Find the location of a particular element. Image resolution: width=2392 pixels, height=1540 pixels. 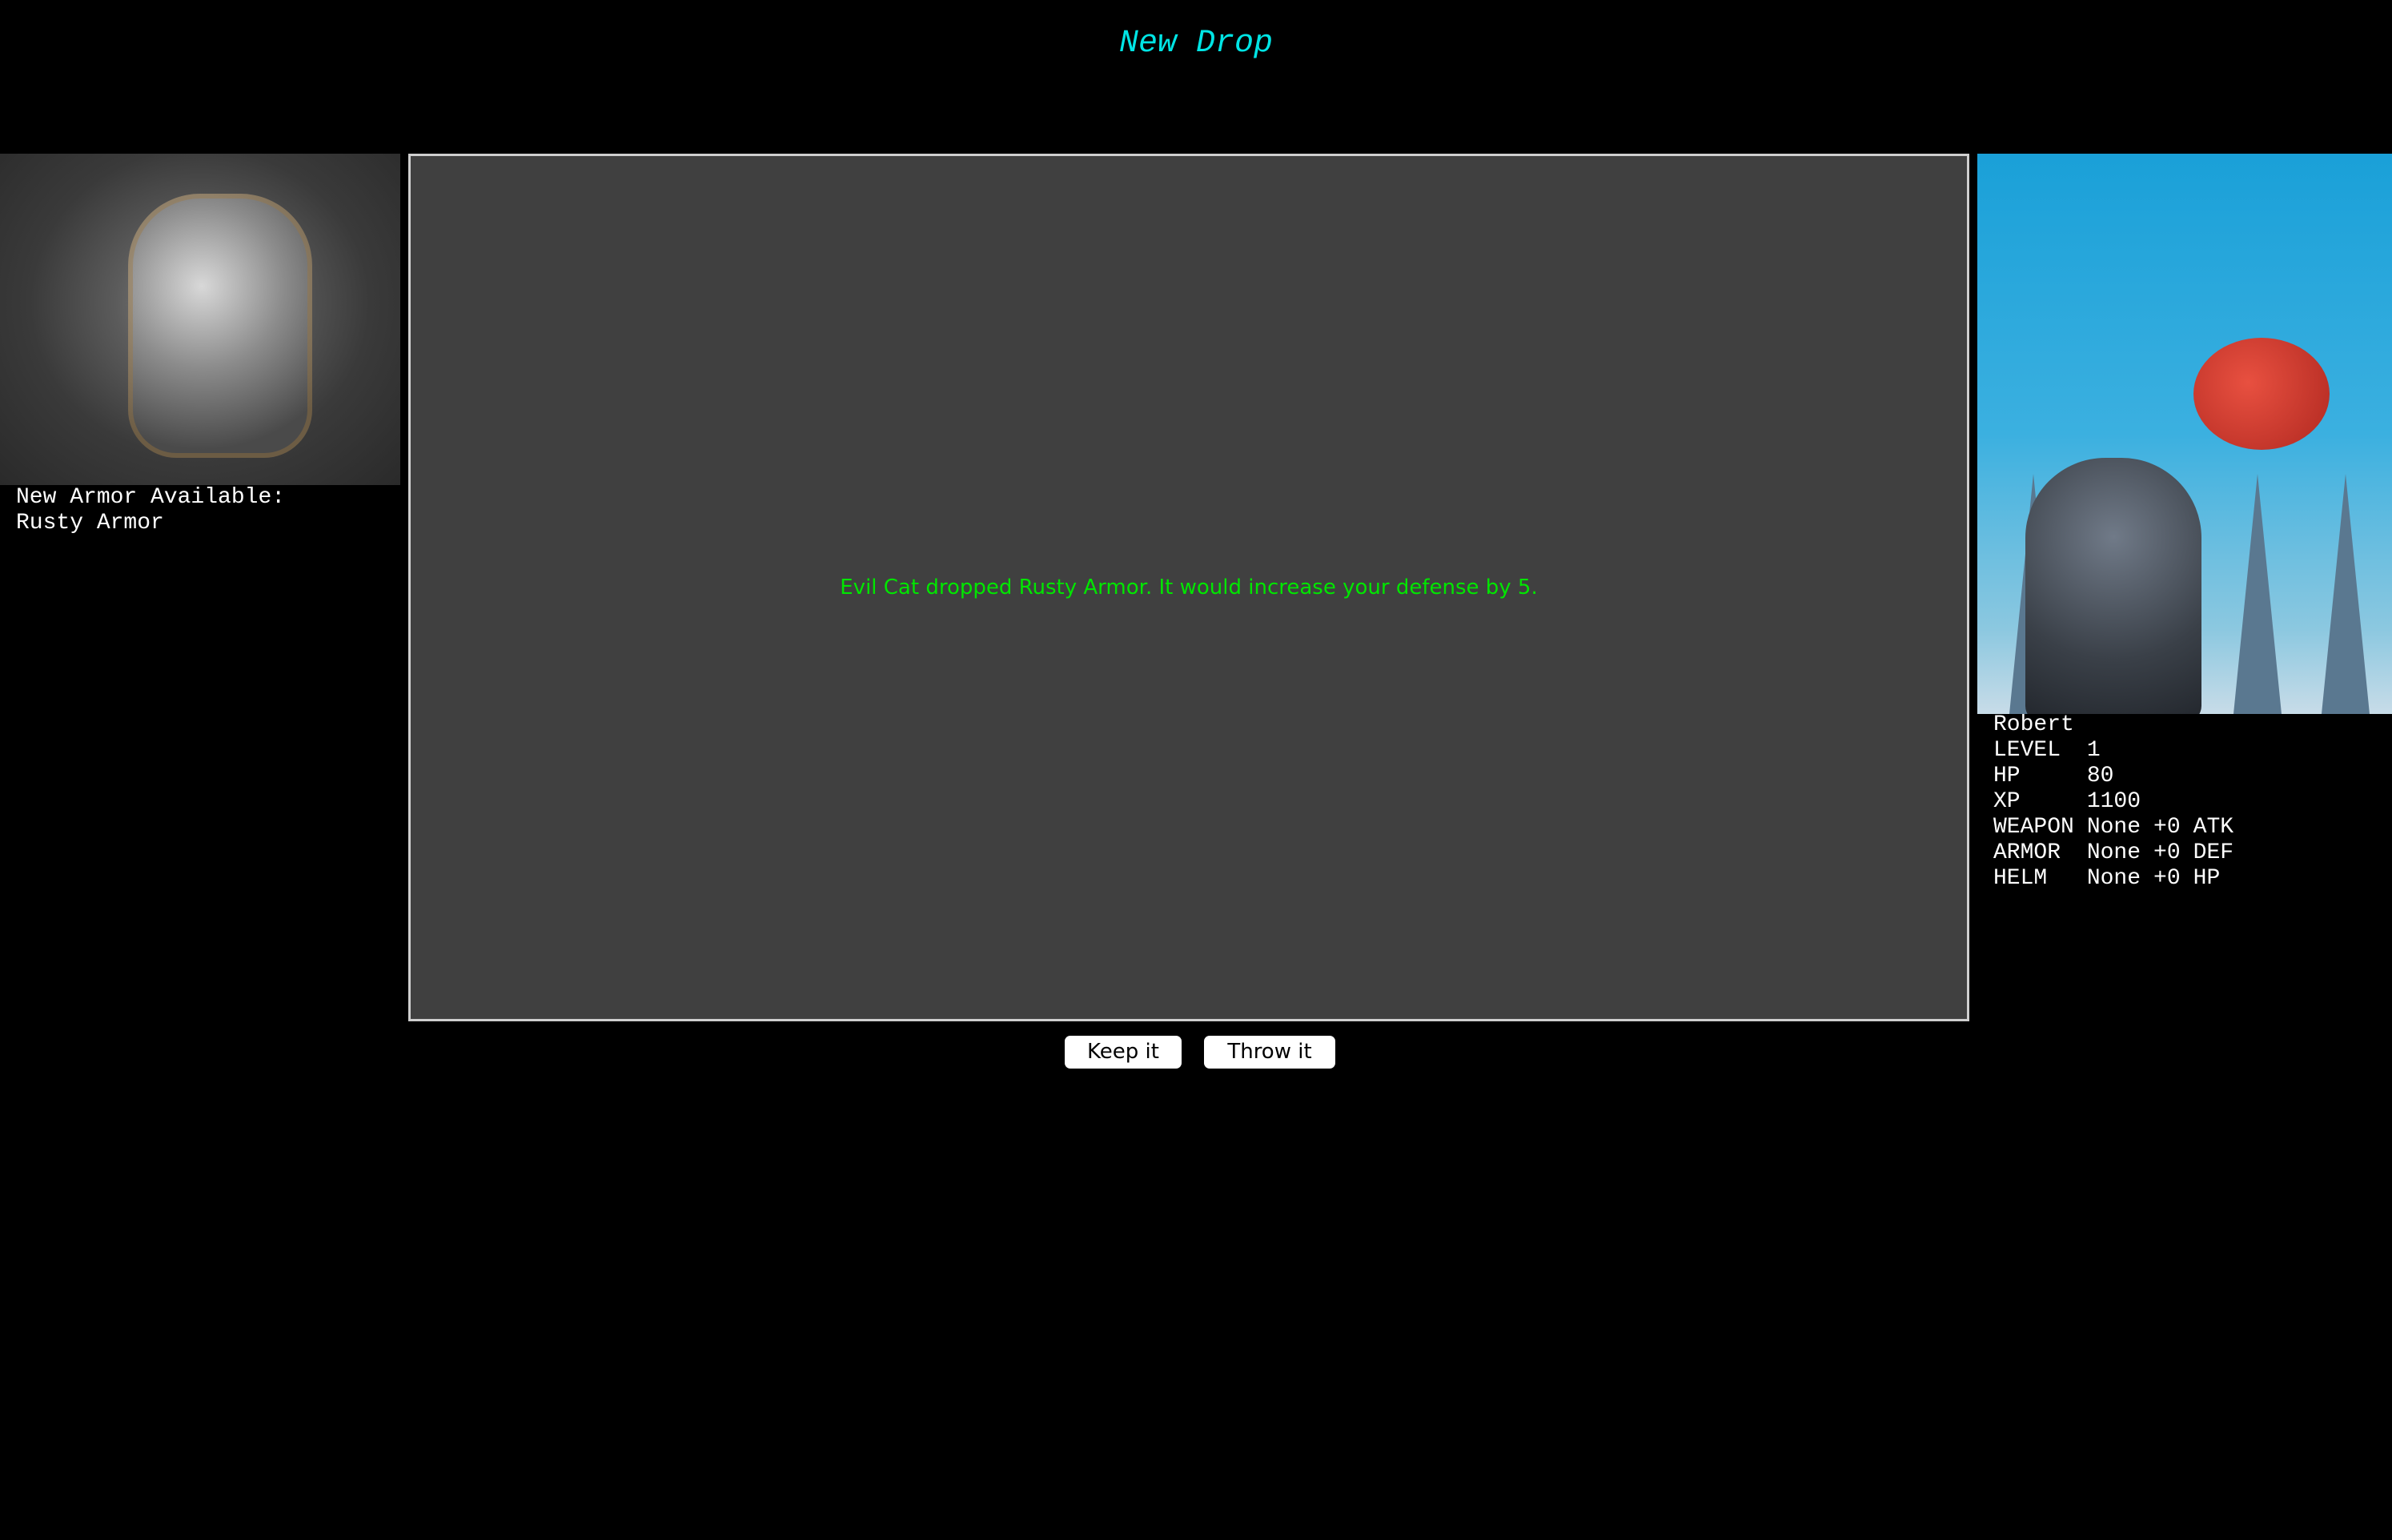

stat-label: LEVEL is located at coordinates (2027, 750).